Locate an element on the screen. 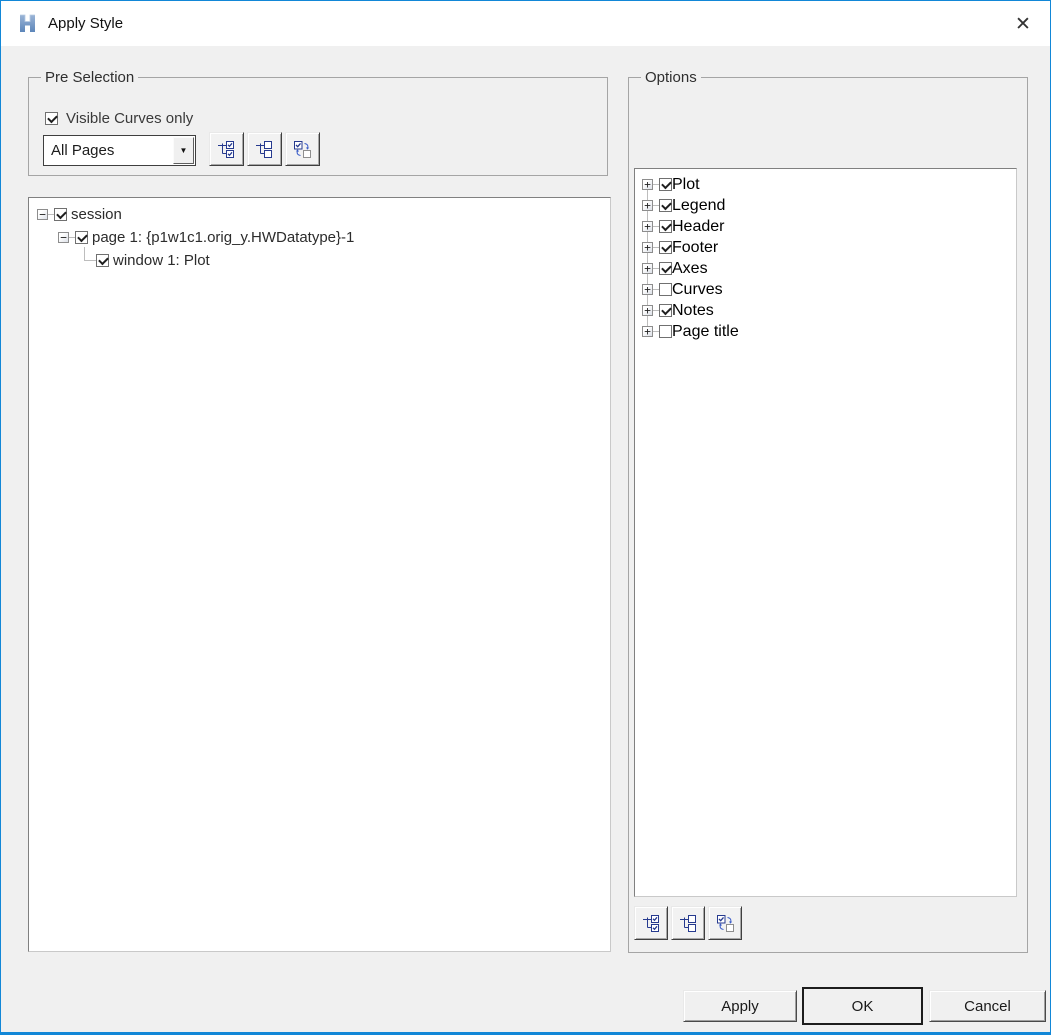 The image size is (1051, 1035). dropdown-arrow-icon: ▼ is located at coordinates (183, 150).